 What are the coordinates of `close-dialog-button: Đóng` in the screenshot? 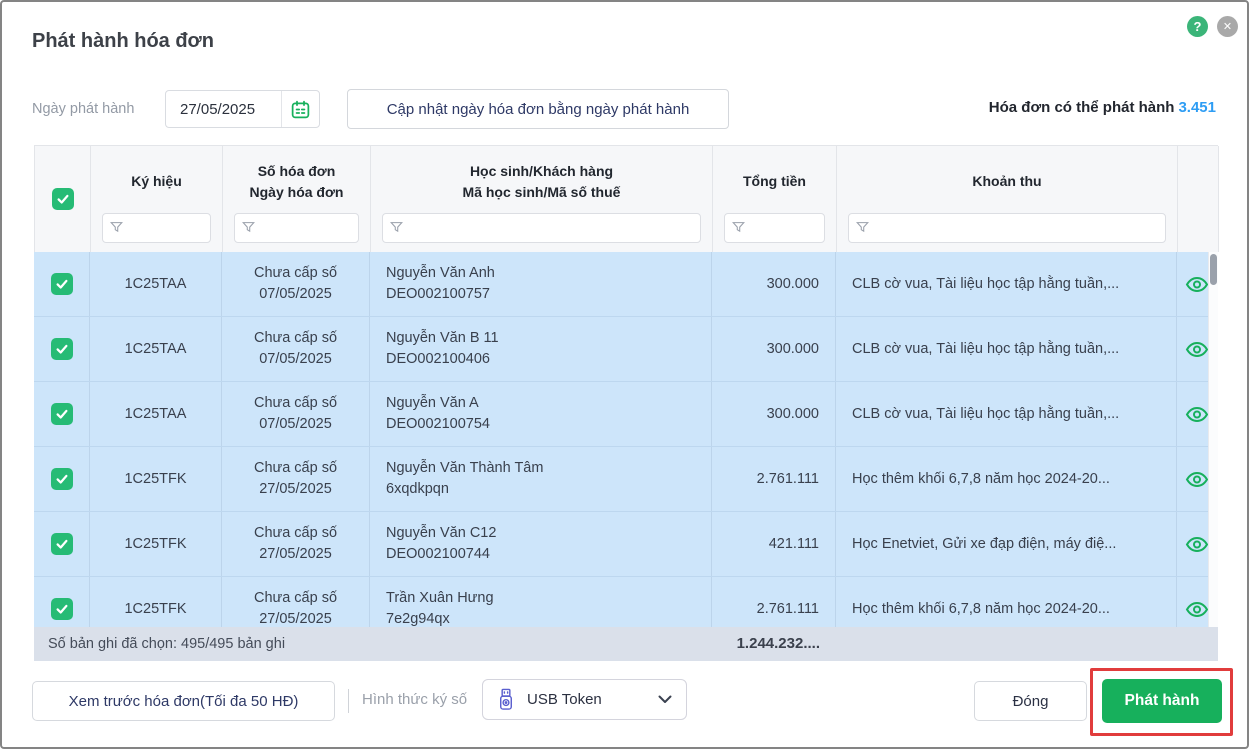 It's located at (1030, 701).